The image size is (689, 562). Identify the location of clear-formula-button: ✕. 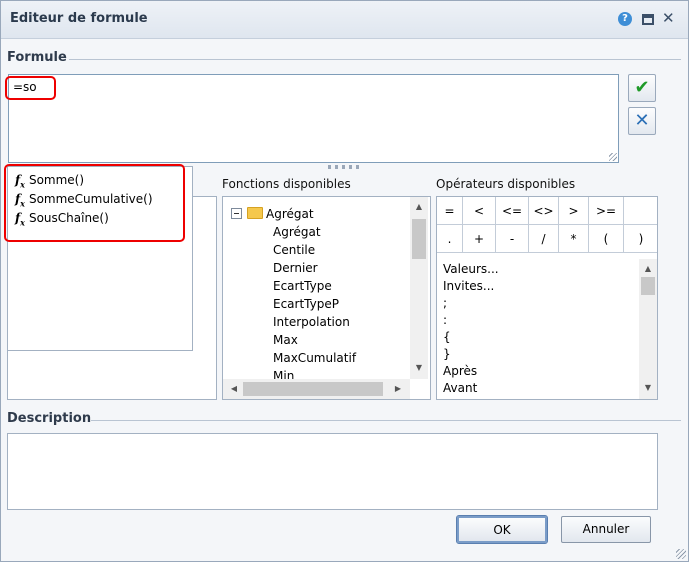
(642, 121).